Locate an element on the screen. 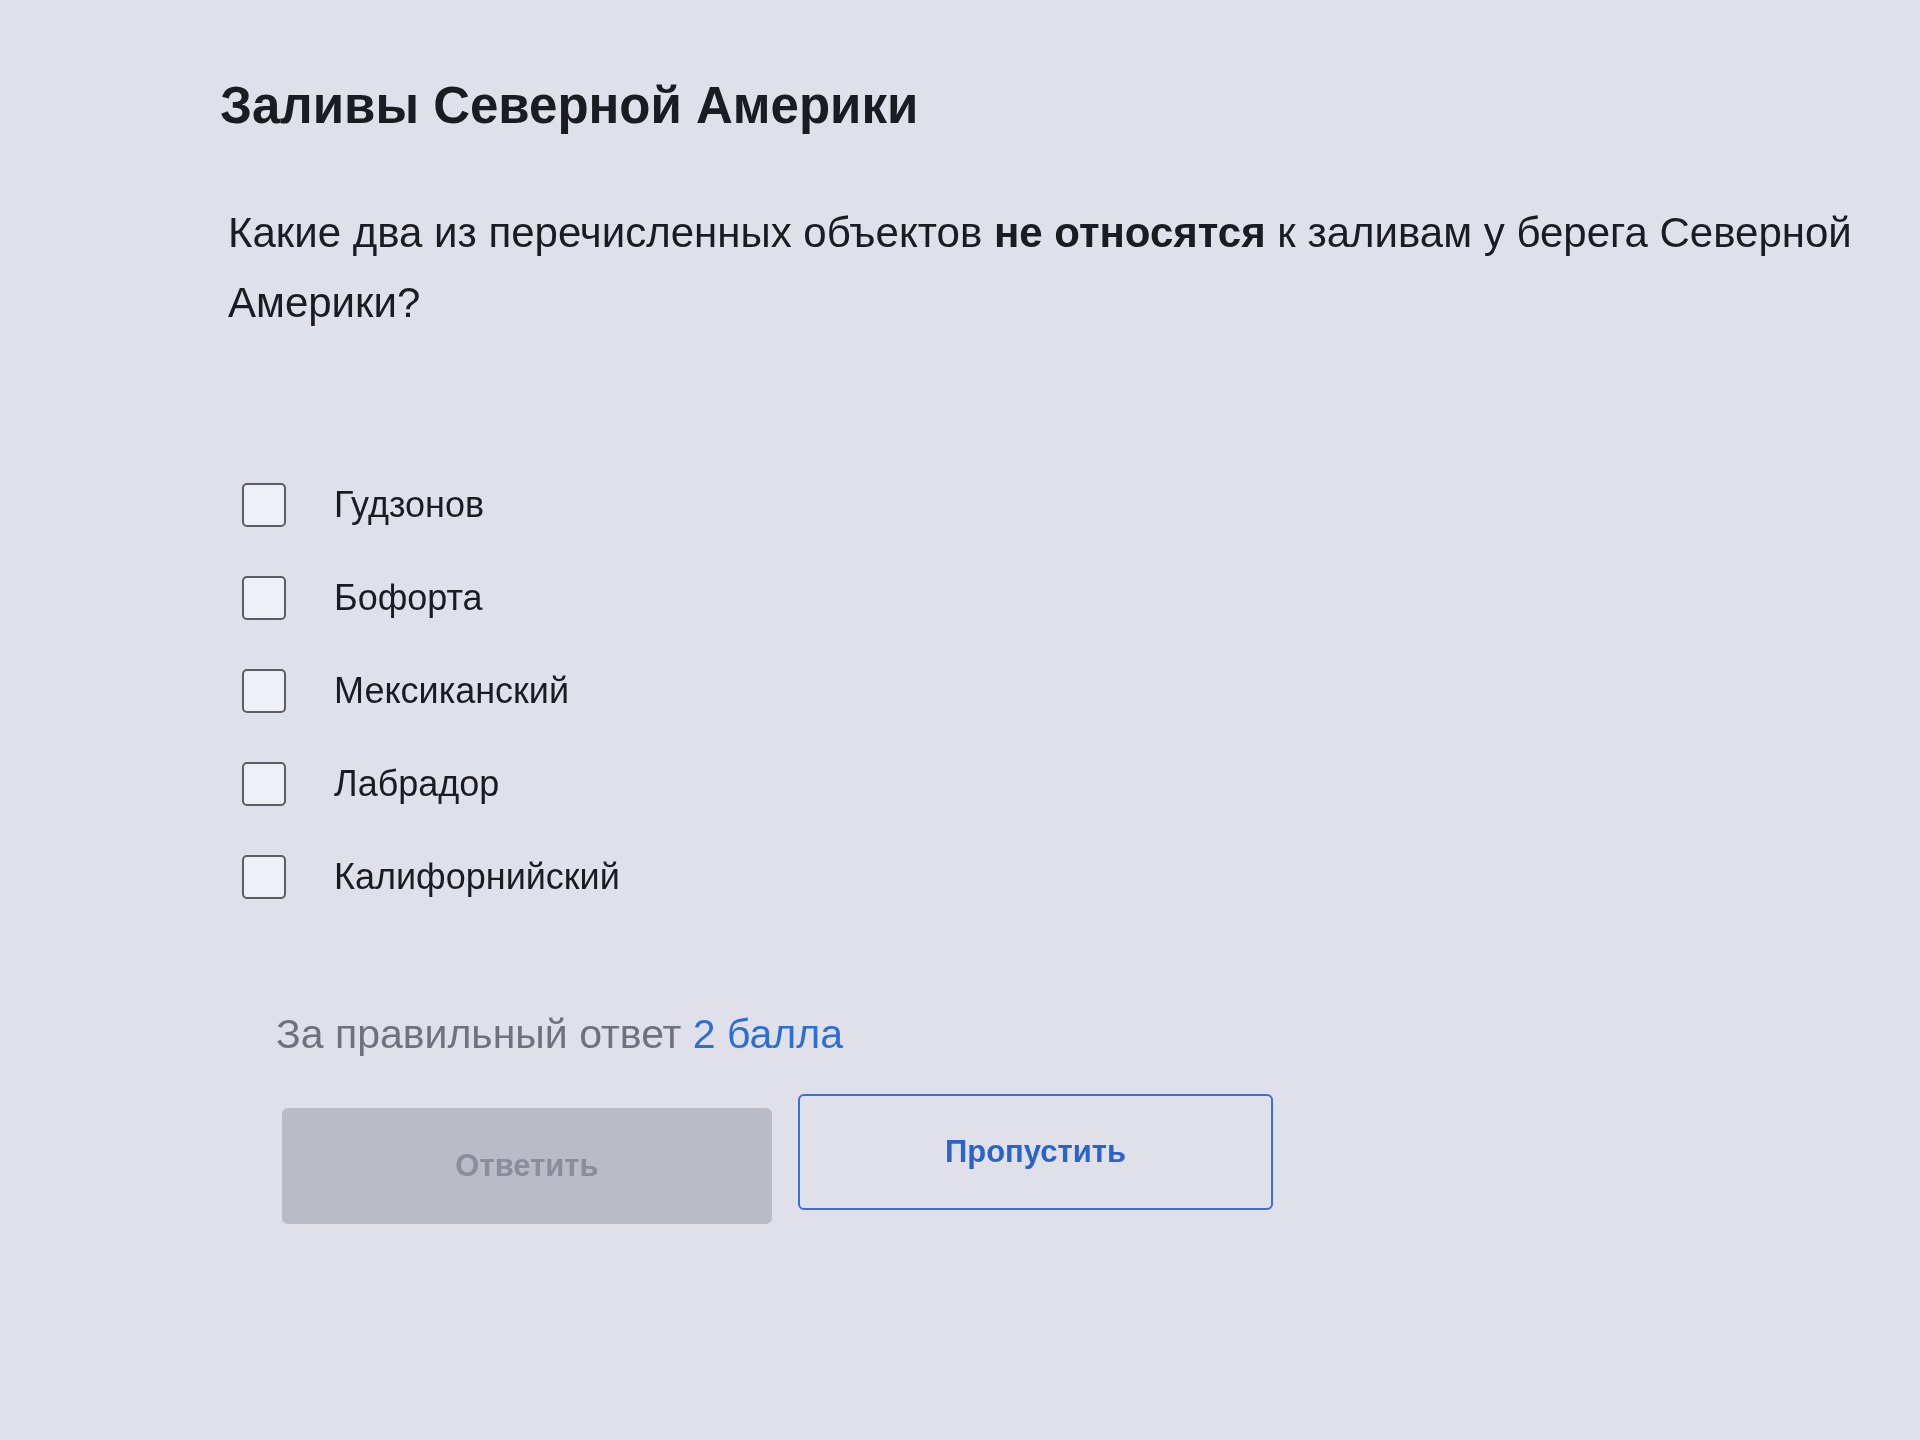  points-caption: За правильный ответ is located at coordinates (479, 1034).